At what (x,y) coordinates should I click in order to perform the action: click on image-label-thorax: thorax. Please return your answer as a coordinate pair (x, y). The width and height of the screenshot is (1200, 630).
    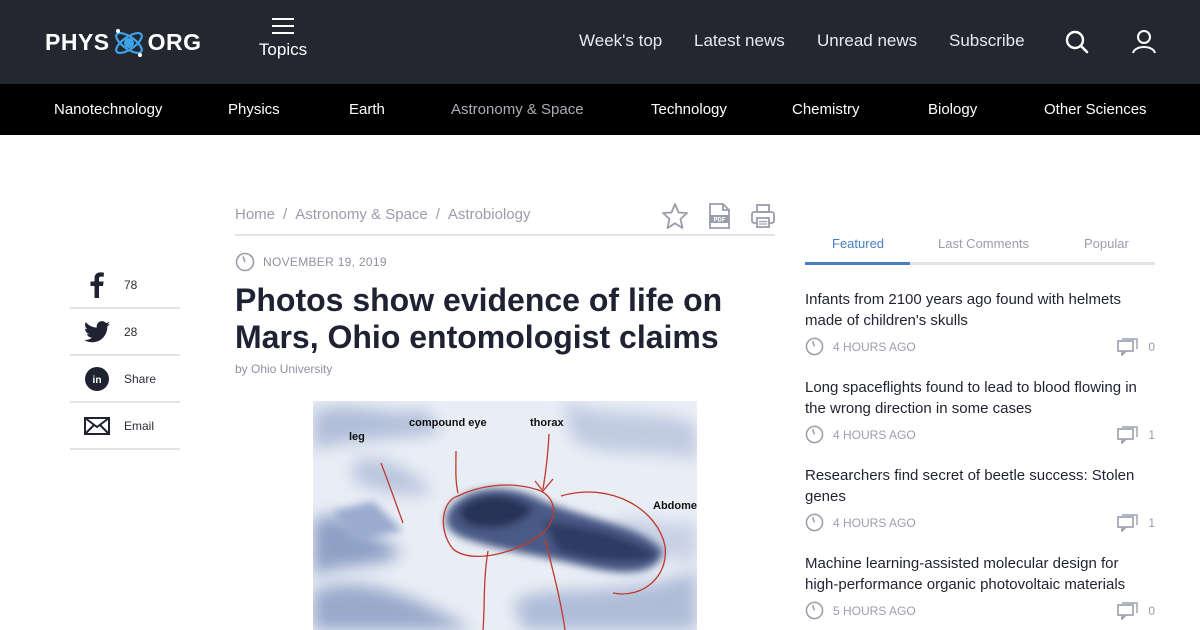
    Looking at the image, I should click on (547, 423).